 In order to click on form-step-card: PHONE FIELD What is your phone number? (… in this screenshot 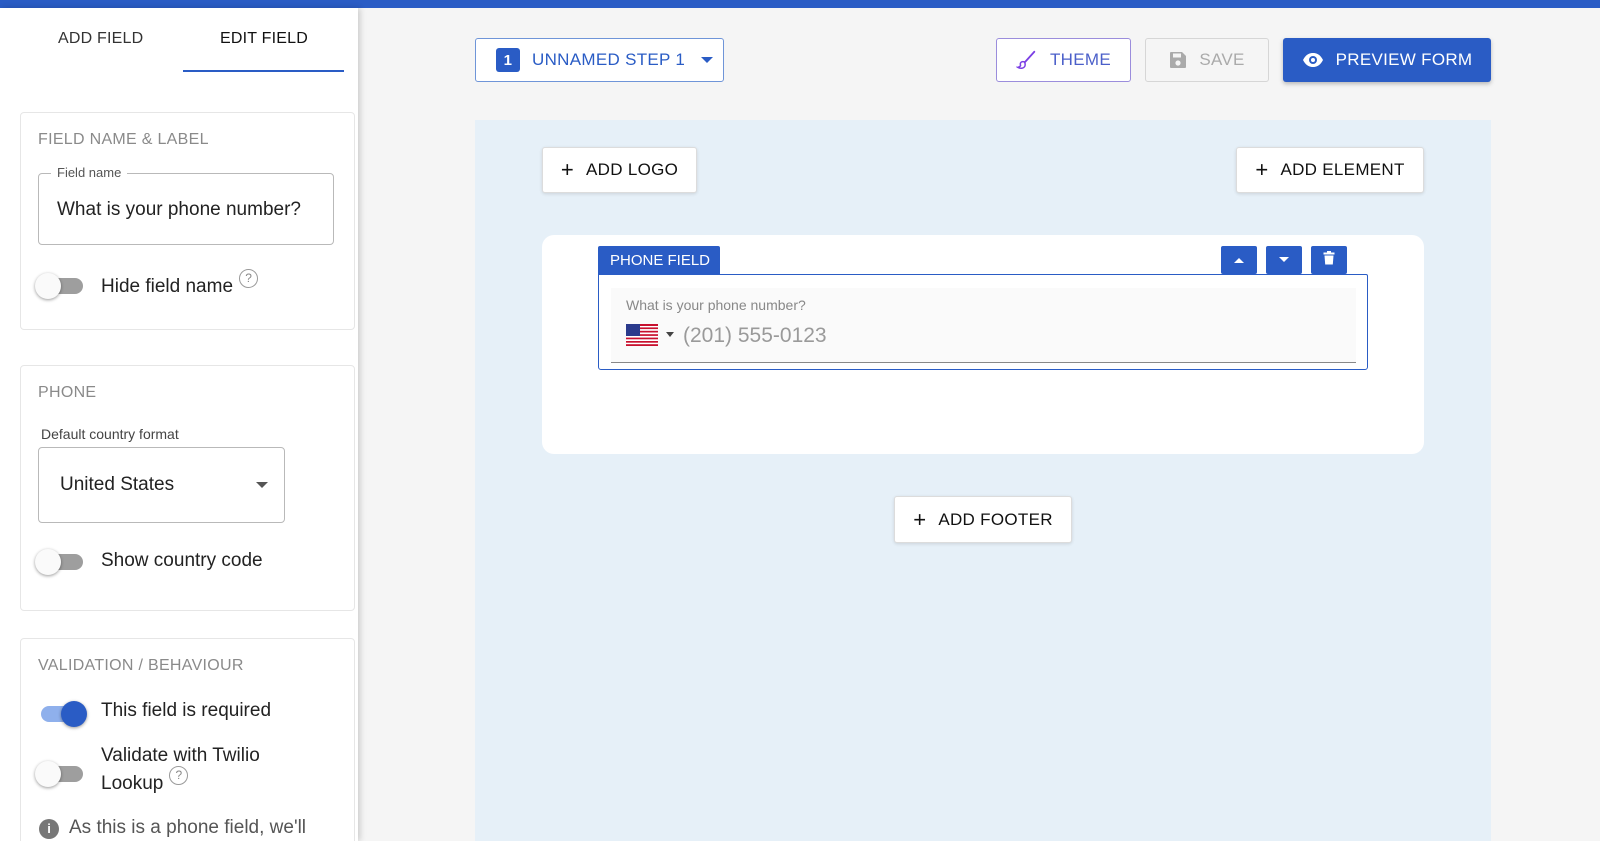, I will do `click(983, 344)`.